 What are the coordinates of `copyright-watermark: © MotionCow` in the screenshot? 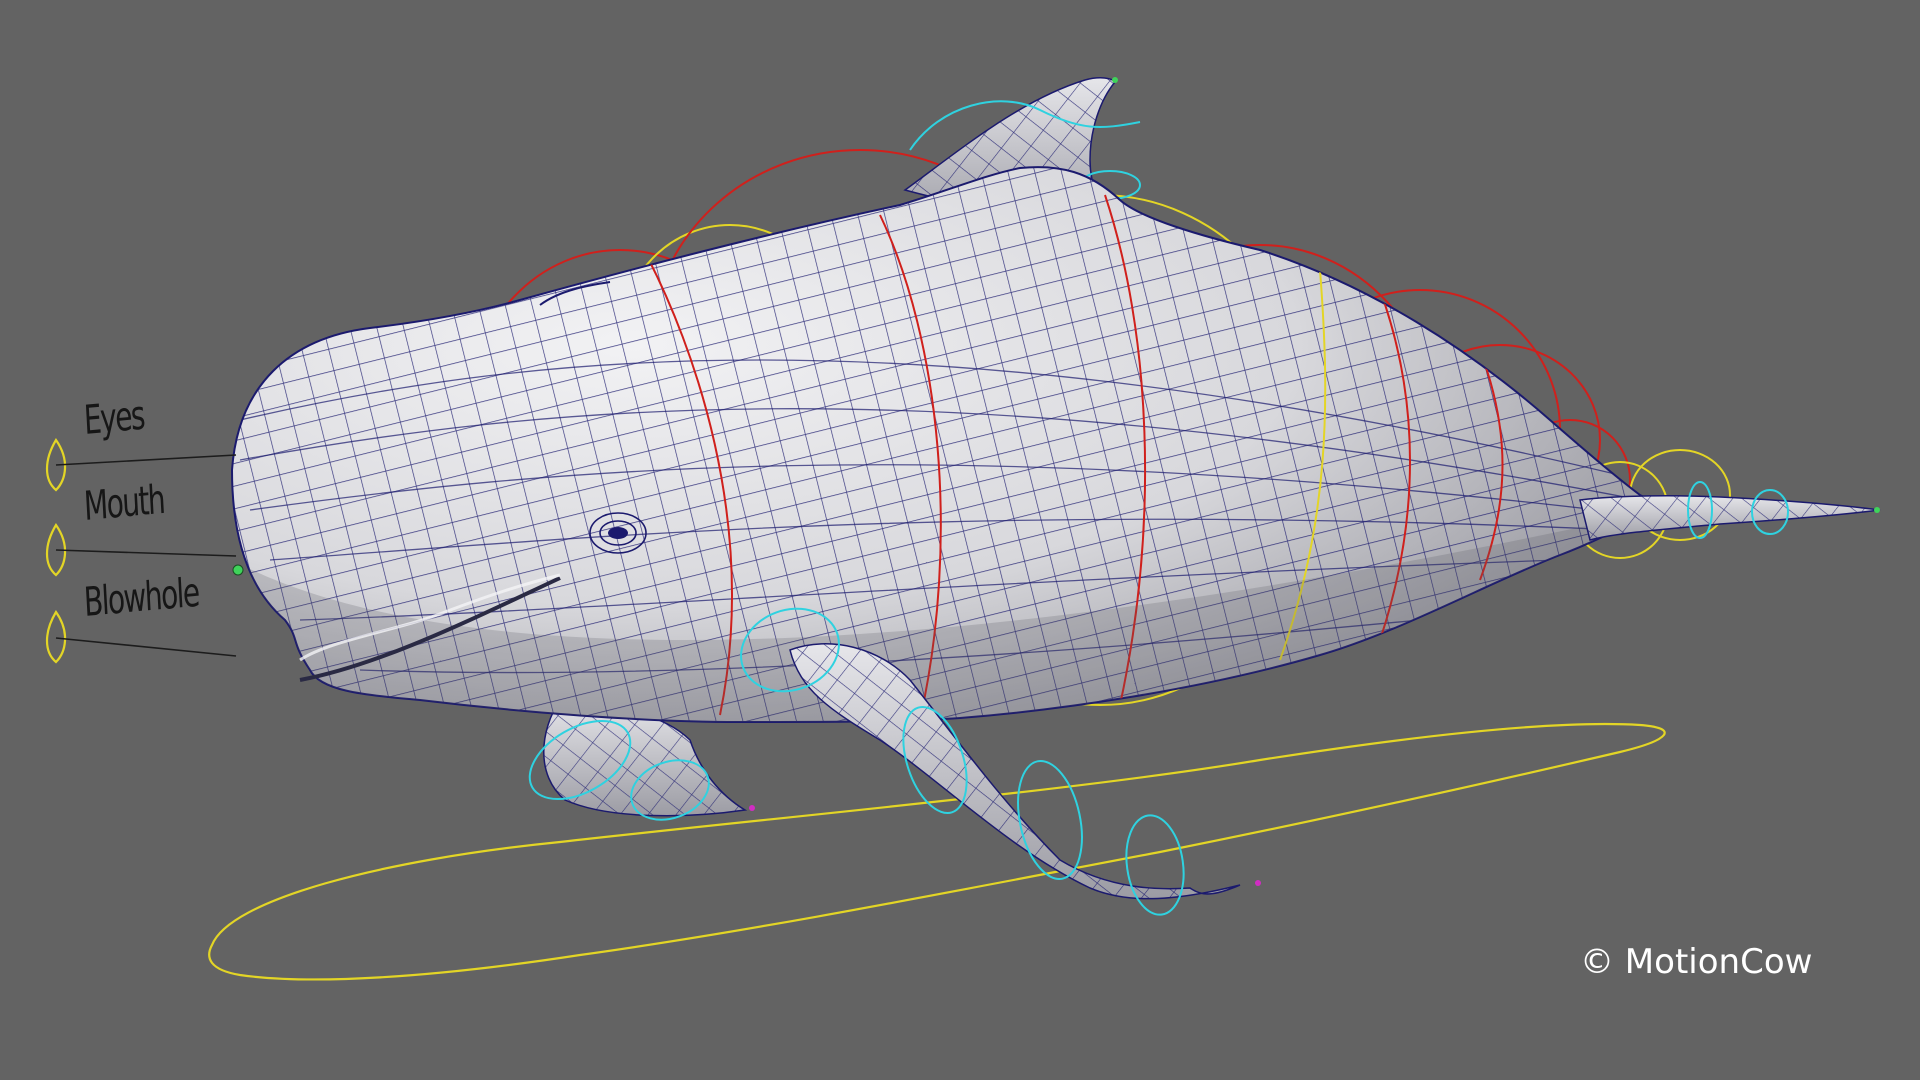 It's located at (1696, 962).